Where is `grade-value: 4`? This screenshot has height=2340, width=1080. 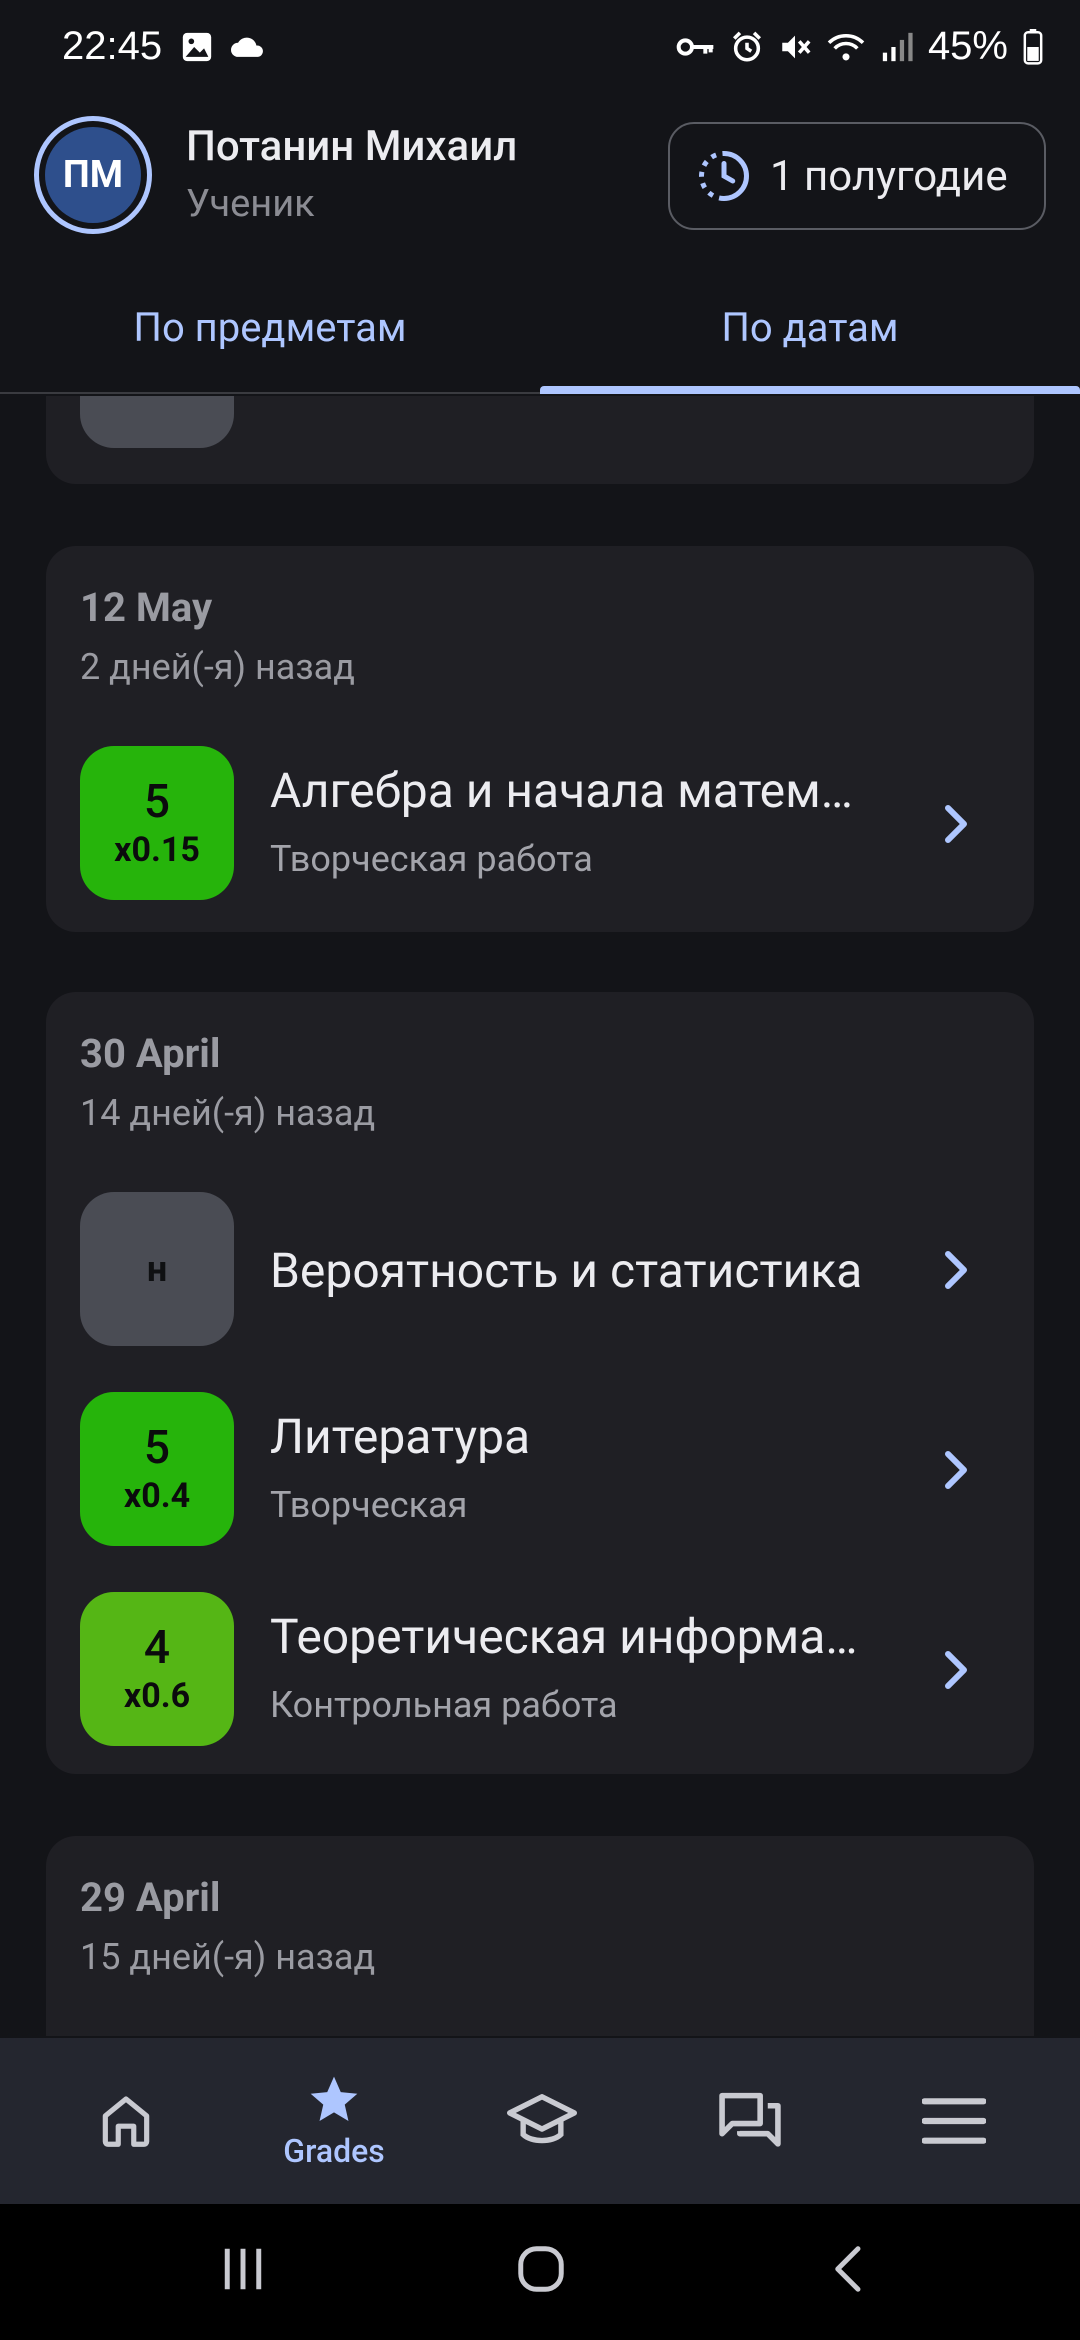
grade-value: 4 is located at coordinates (157, 1648).